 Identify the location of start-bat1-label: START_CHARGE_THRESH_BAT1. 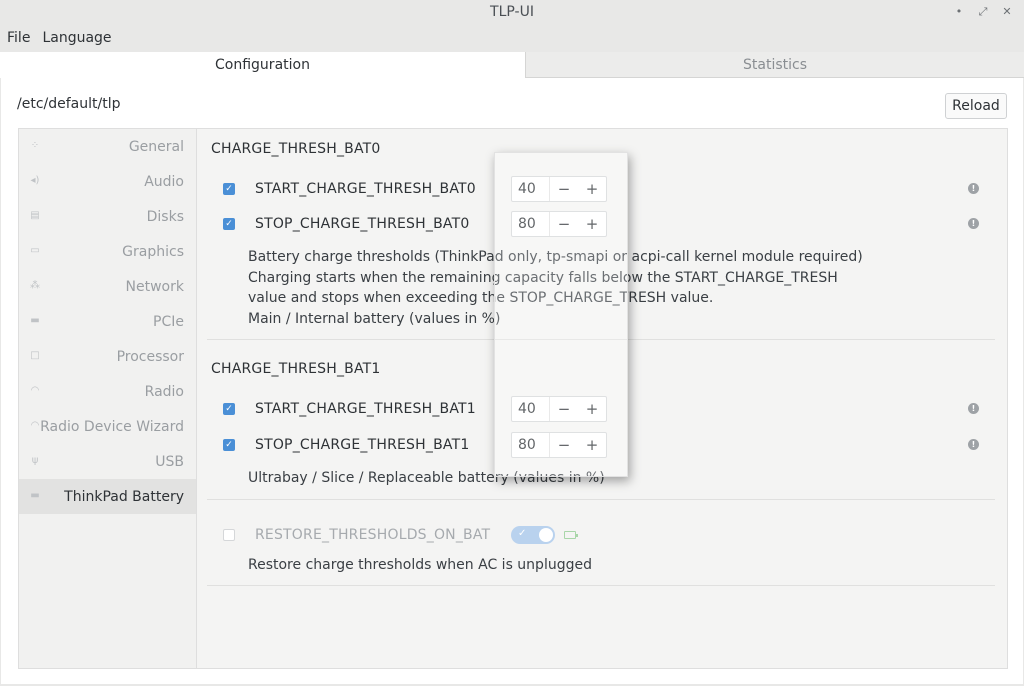
(365, 409).